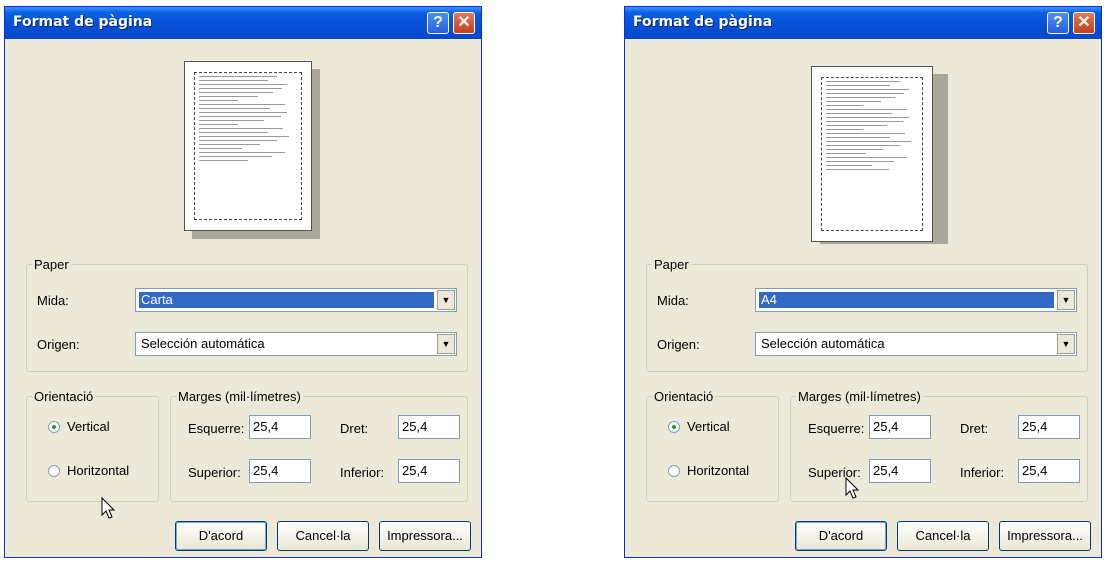  What do you see at coordinates (214, 472) in the screenshot?
I see `top-margin-label: Superior:` at bounding box center [214, 472].